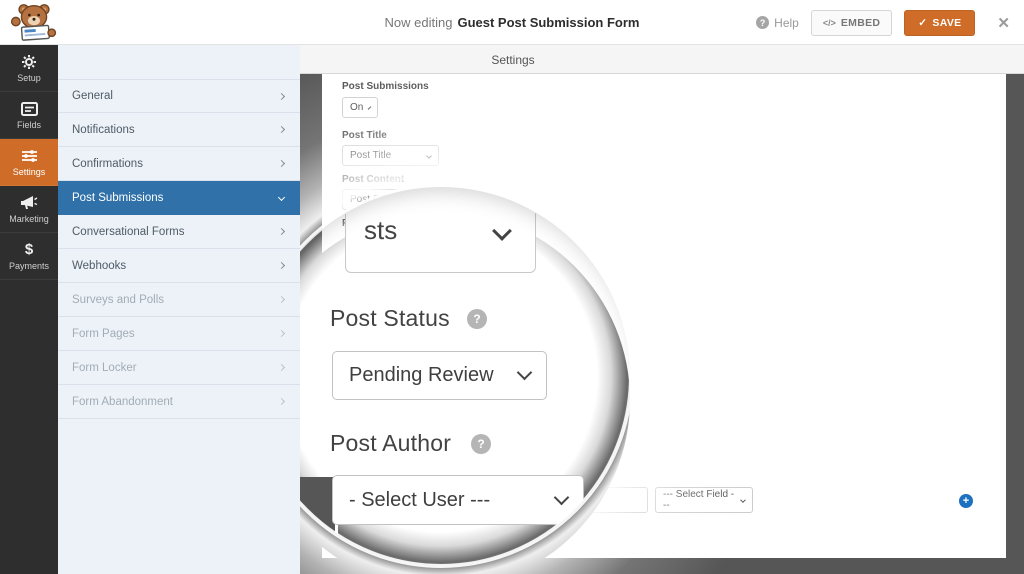 The image size is (1024, 574). What do you see at coordinates (179, 334) in the screenshot?
I see `section-form-pages: Form Pages` at bounding box center [179, 334].